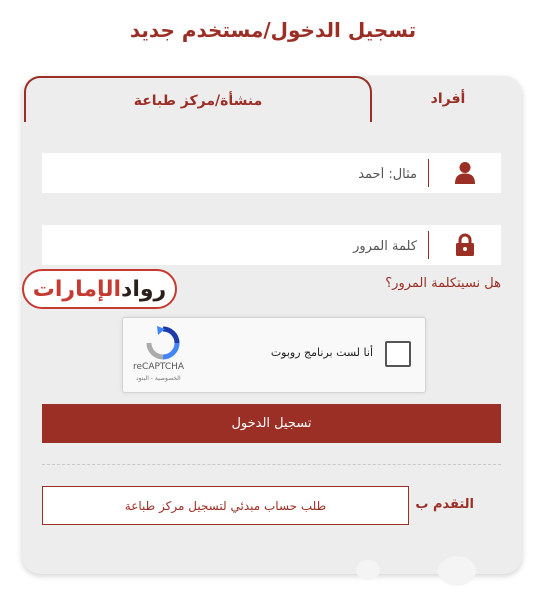 The width and height of the screenshot is (546, 602). I want to click on divider, so click(271, 464).